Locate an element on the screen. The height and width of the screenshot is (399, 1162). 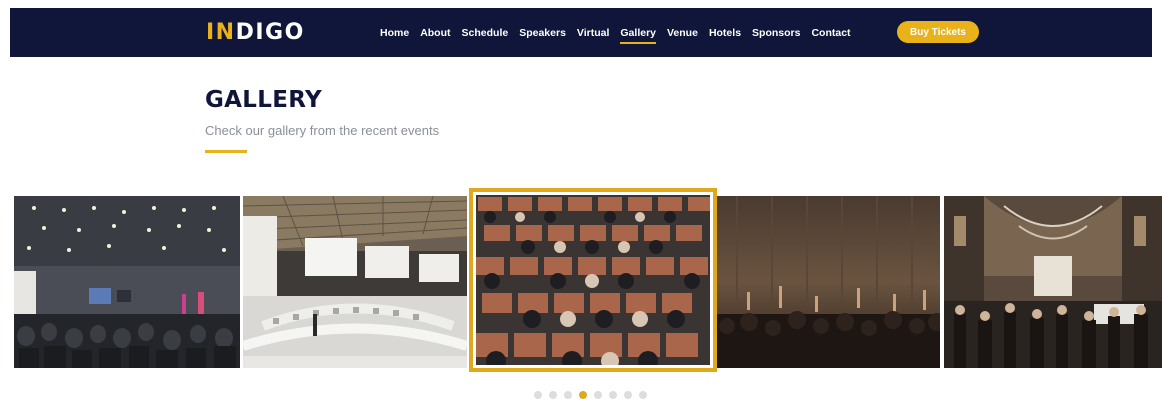
audience-seats-photo is located at coordinates (593, 280).